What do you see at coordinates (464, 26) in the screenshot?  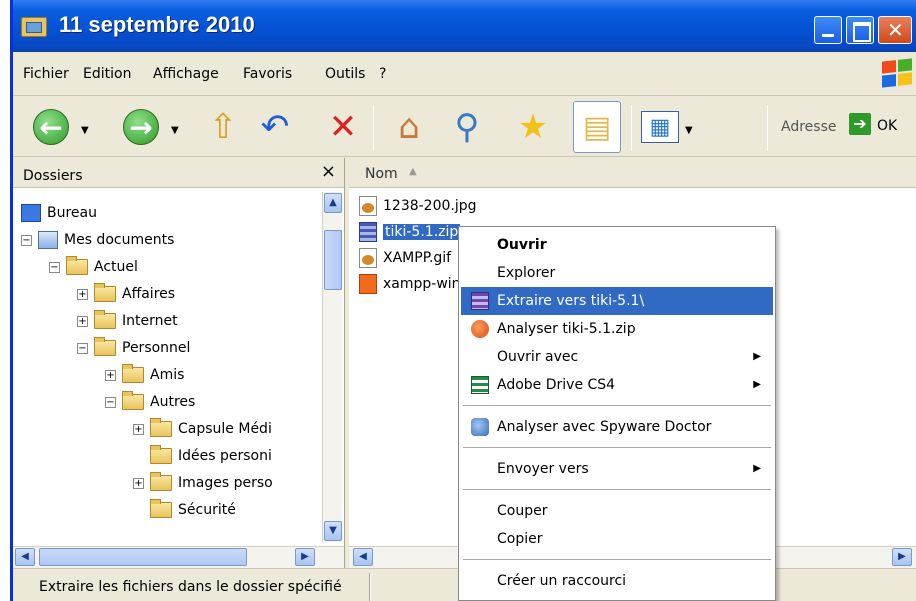 I see `title-bar: 11 septembre 2010` at bounding box center [464, 26].